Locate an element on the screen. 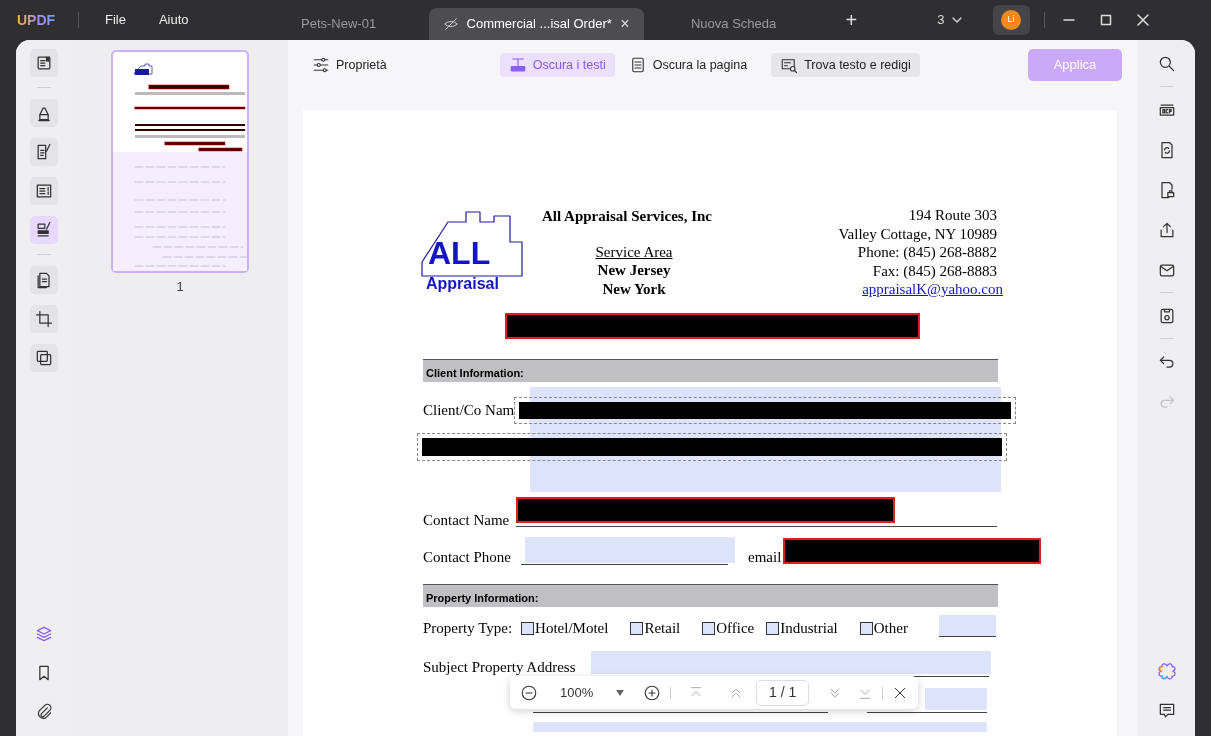 Image resolution: width=1211 pixels, height=736 pixels. zoom-in-icon is located at coordinates (652, 692).